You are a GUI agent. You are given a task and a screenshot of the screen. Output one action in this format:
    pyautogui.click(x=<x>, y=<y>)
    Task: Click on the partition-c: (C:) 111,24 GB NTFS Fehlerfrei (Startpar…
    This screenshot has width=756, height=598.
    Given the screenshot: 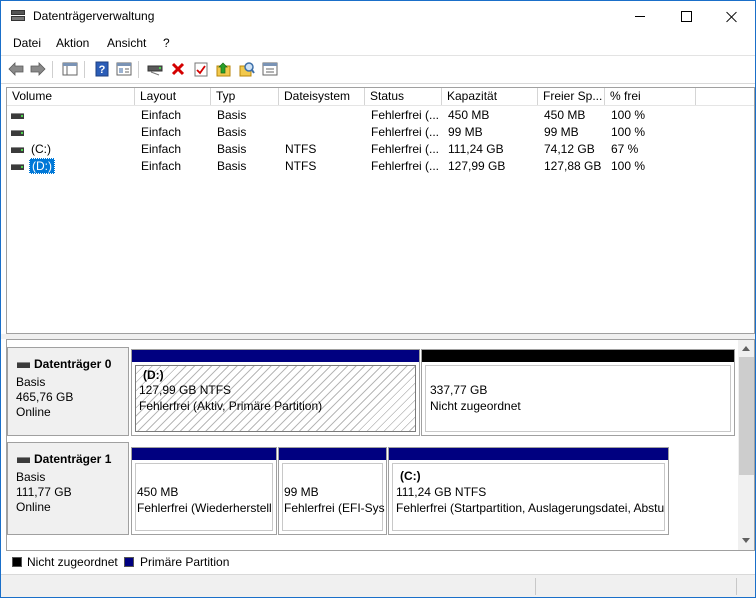 What is the action you would take?
    pyautogui.click(x=528, y=491)
    